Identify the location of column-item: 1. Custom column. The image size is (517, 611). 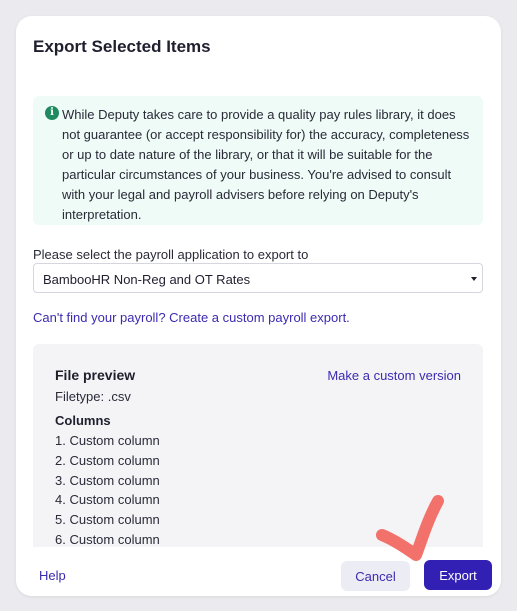
(107, 440).